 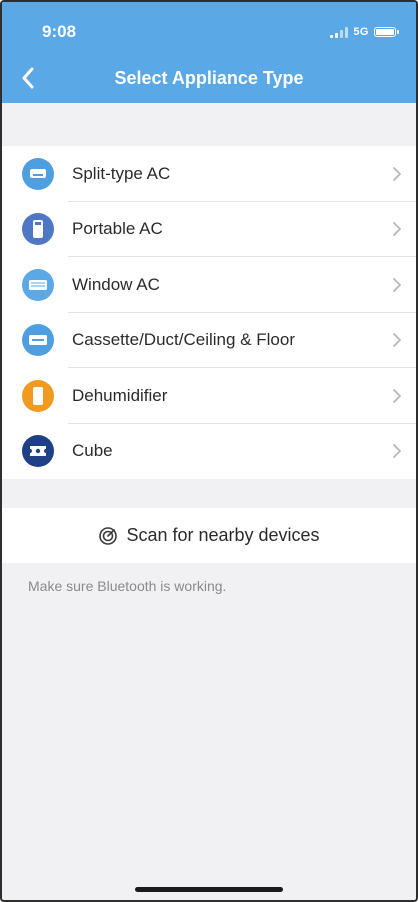 I want to click on appliance-label: Cube, so click(x=92, y=451).